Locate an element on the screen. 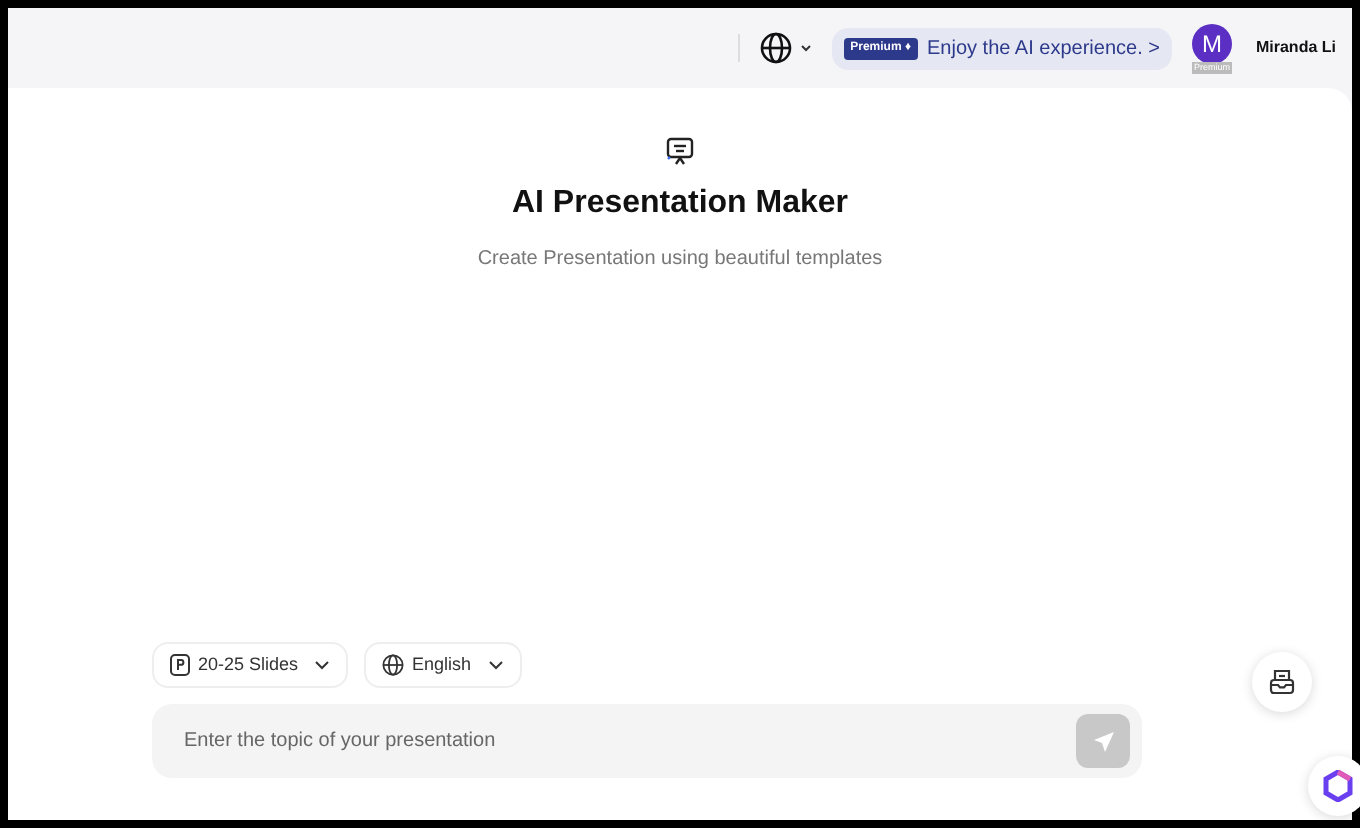  option-dropdown: English is located at coordinates (443, 664).